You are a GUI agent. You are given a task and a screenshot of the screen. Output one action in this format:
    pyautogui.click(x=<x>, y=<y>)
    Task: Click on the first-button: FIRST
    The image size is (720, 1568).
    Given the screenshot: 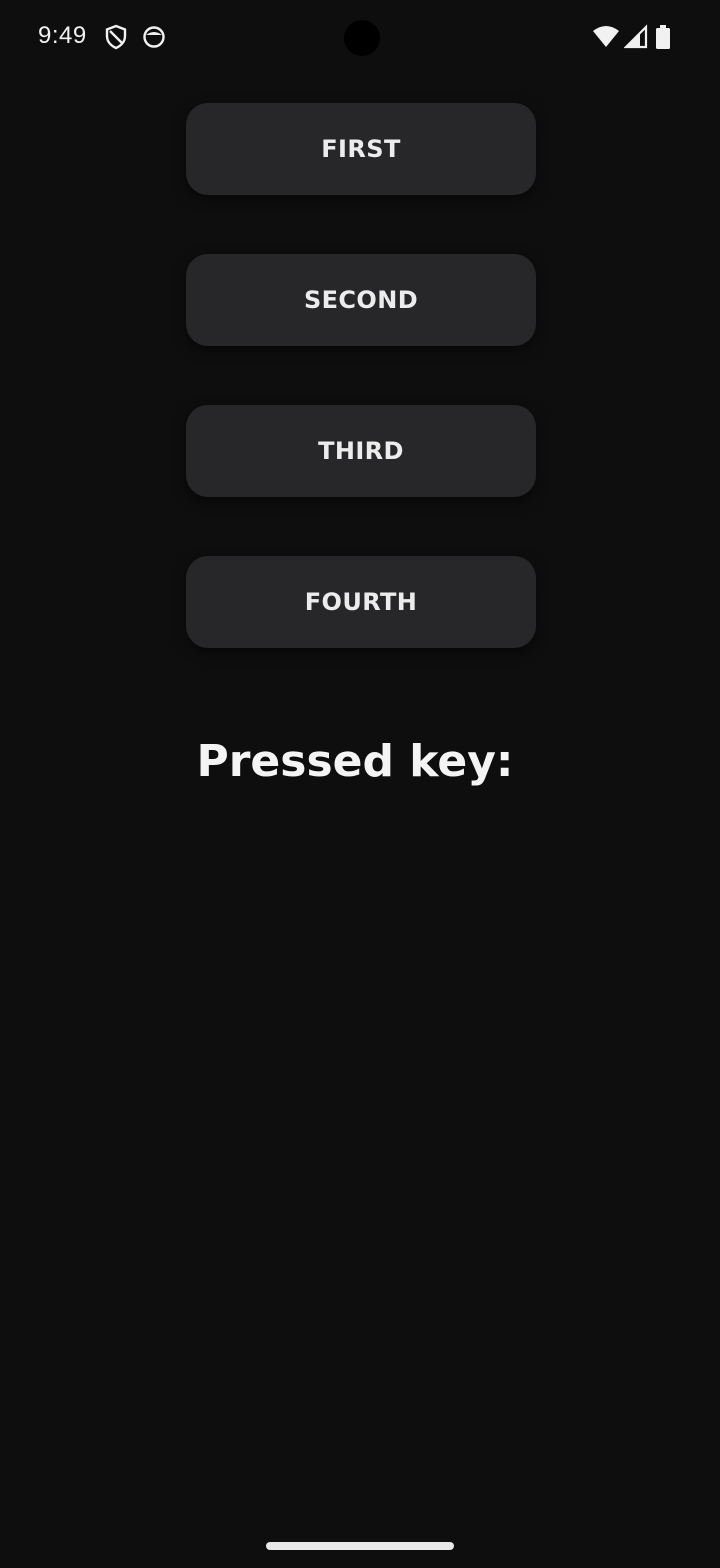 What is the action you would take?
    pyautogui.click(x=361, y=149)
    